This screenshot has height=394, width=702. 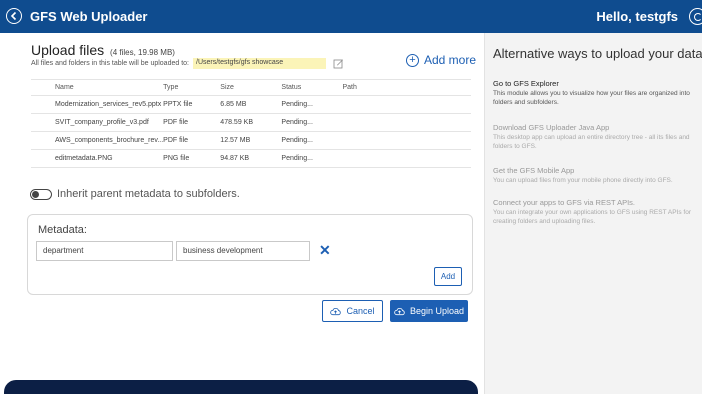 I want to click on upload-file-count: (4 files, 19.98 MB), so click(x=142, y=52).